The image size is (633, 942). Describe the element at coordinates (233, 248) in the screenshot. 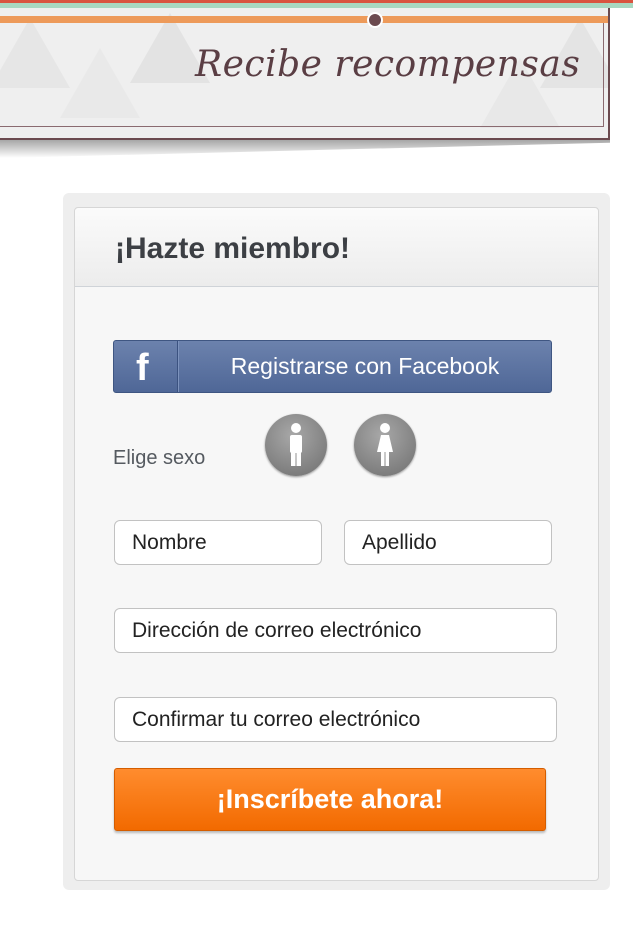

I see `card-title: ¡Hazte miembro!` at that location.